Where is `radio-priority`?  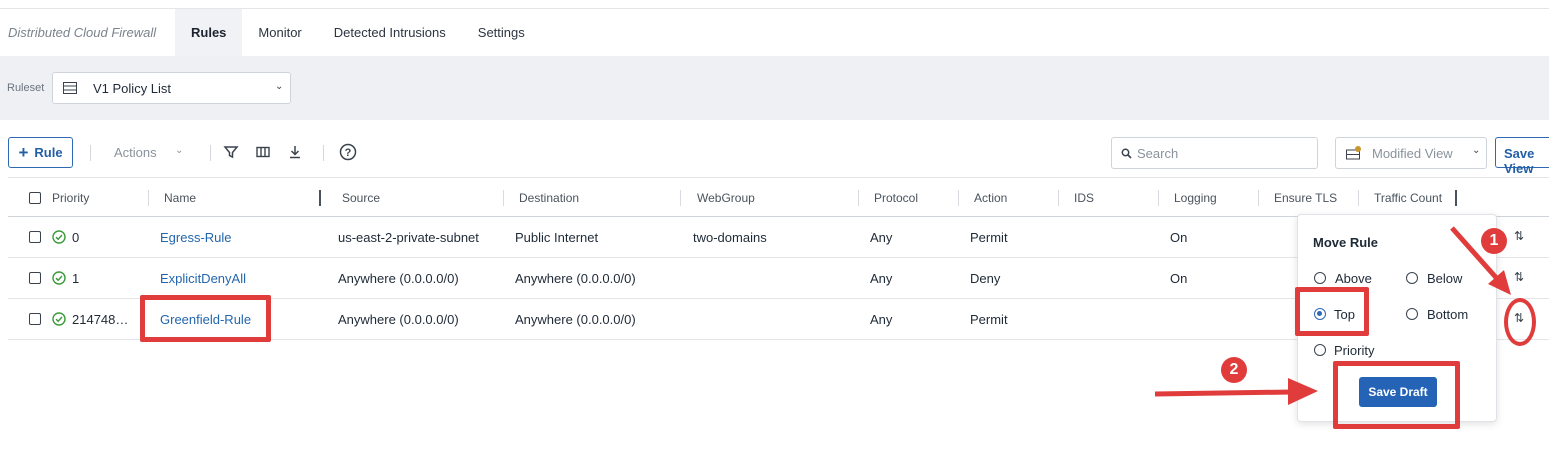
radio-priority is located at coordinates (1320, 350).